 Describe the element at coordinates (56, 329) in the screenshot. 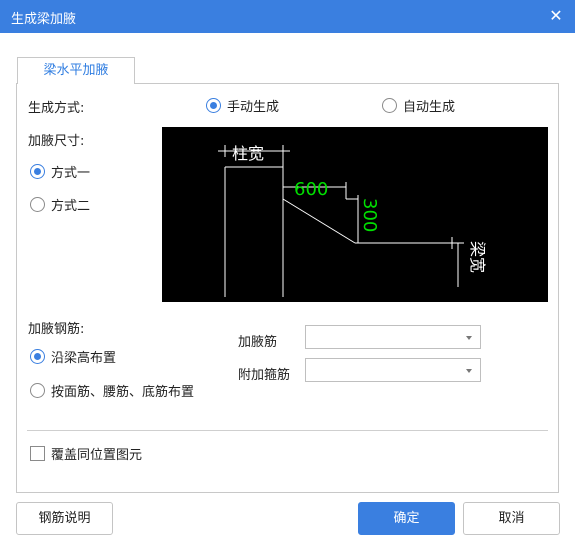

I see `haunch-rebar-label: 加腋钢筋:` at that location.